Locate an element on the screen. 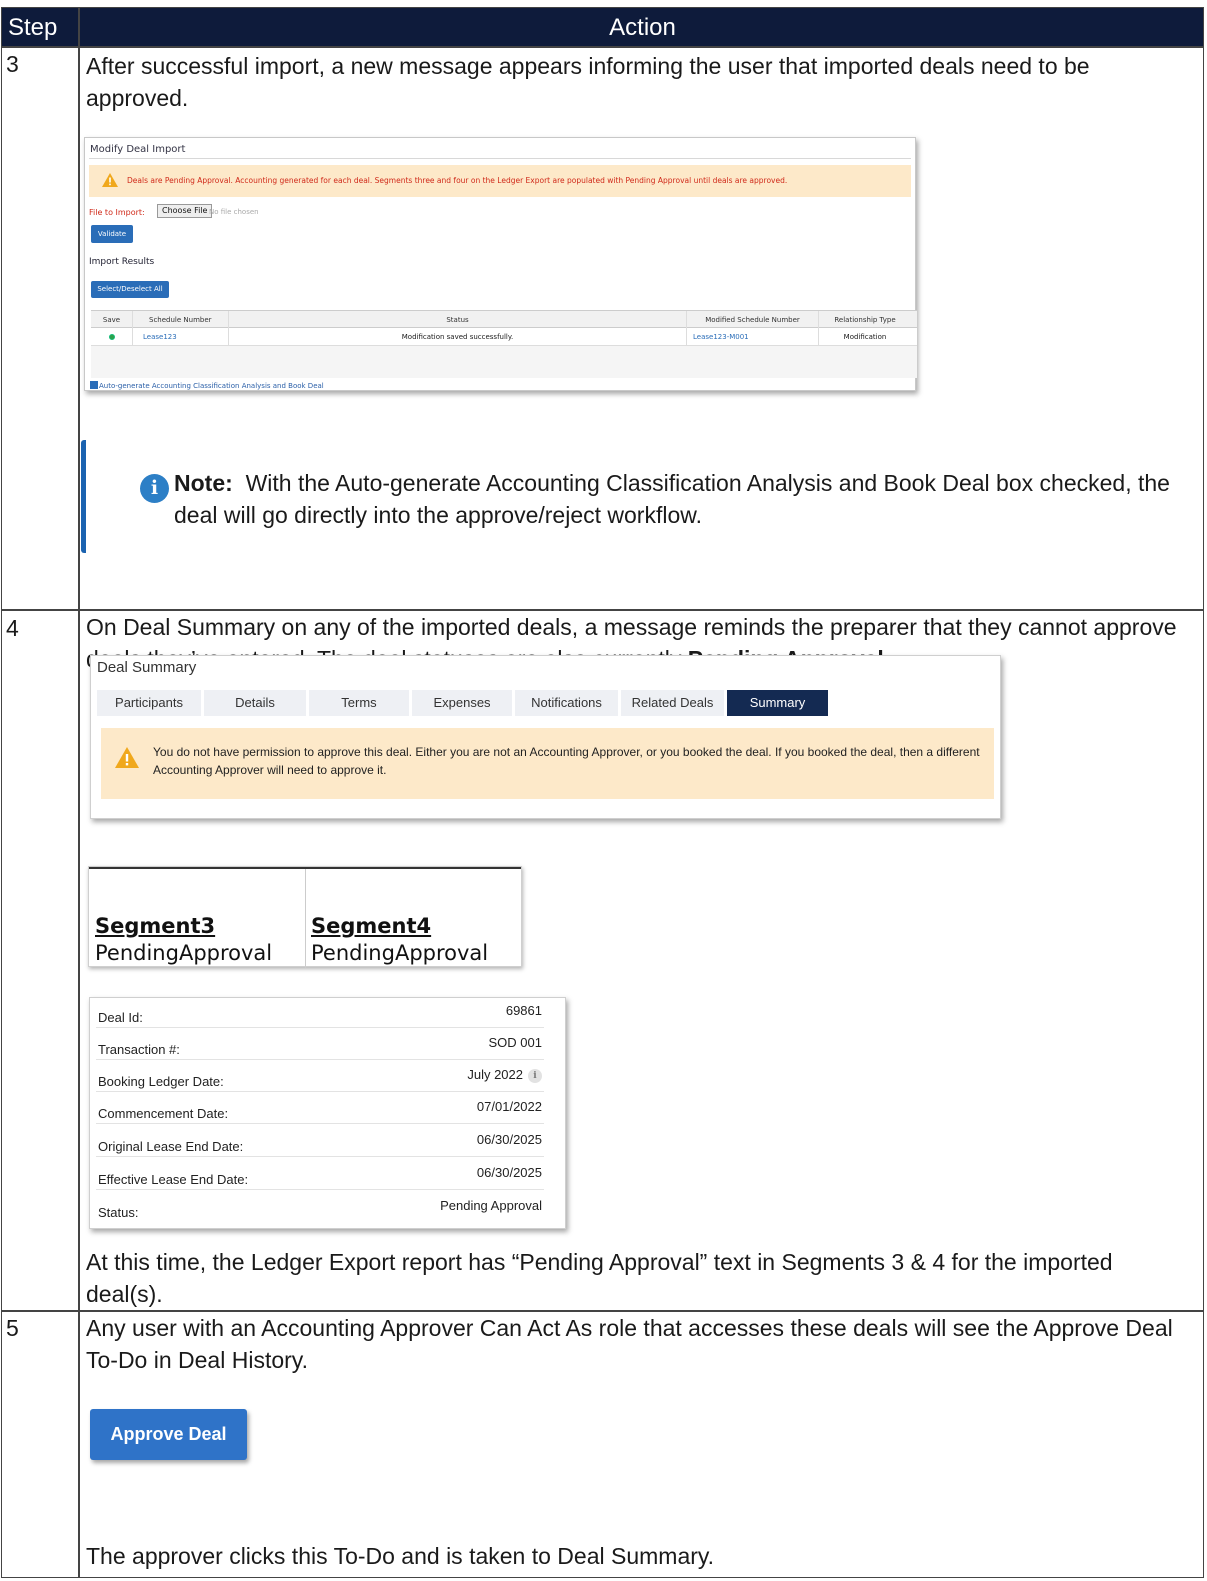 The width and height of the screenshot is (1207, 1581). tab-related-deals: Related Deals is located at coordinates (672, 703).